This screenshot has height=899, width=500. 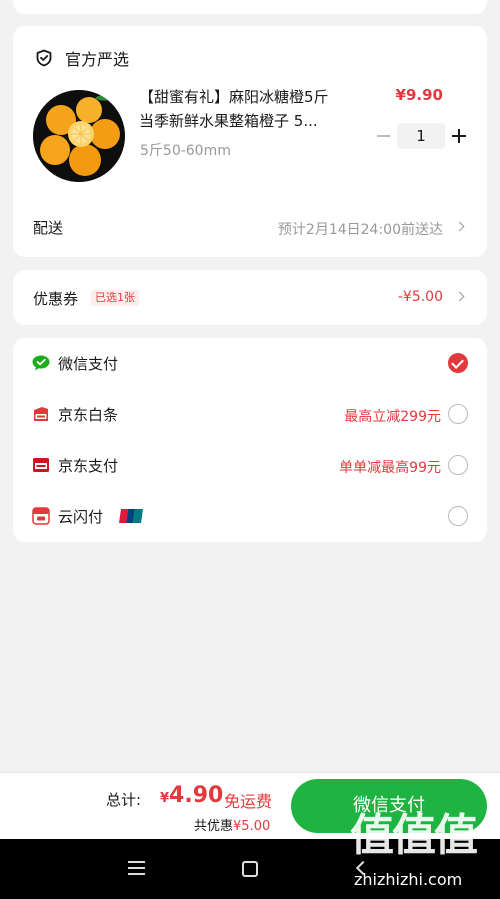 What do you see at coordinates (248, 801) in the screenshot?
I see `free-shipping-label: 免运费` at bounding box center [248, 801].